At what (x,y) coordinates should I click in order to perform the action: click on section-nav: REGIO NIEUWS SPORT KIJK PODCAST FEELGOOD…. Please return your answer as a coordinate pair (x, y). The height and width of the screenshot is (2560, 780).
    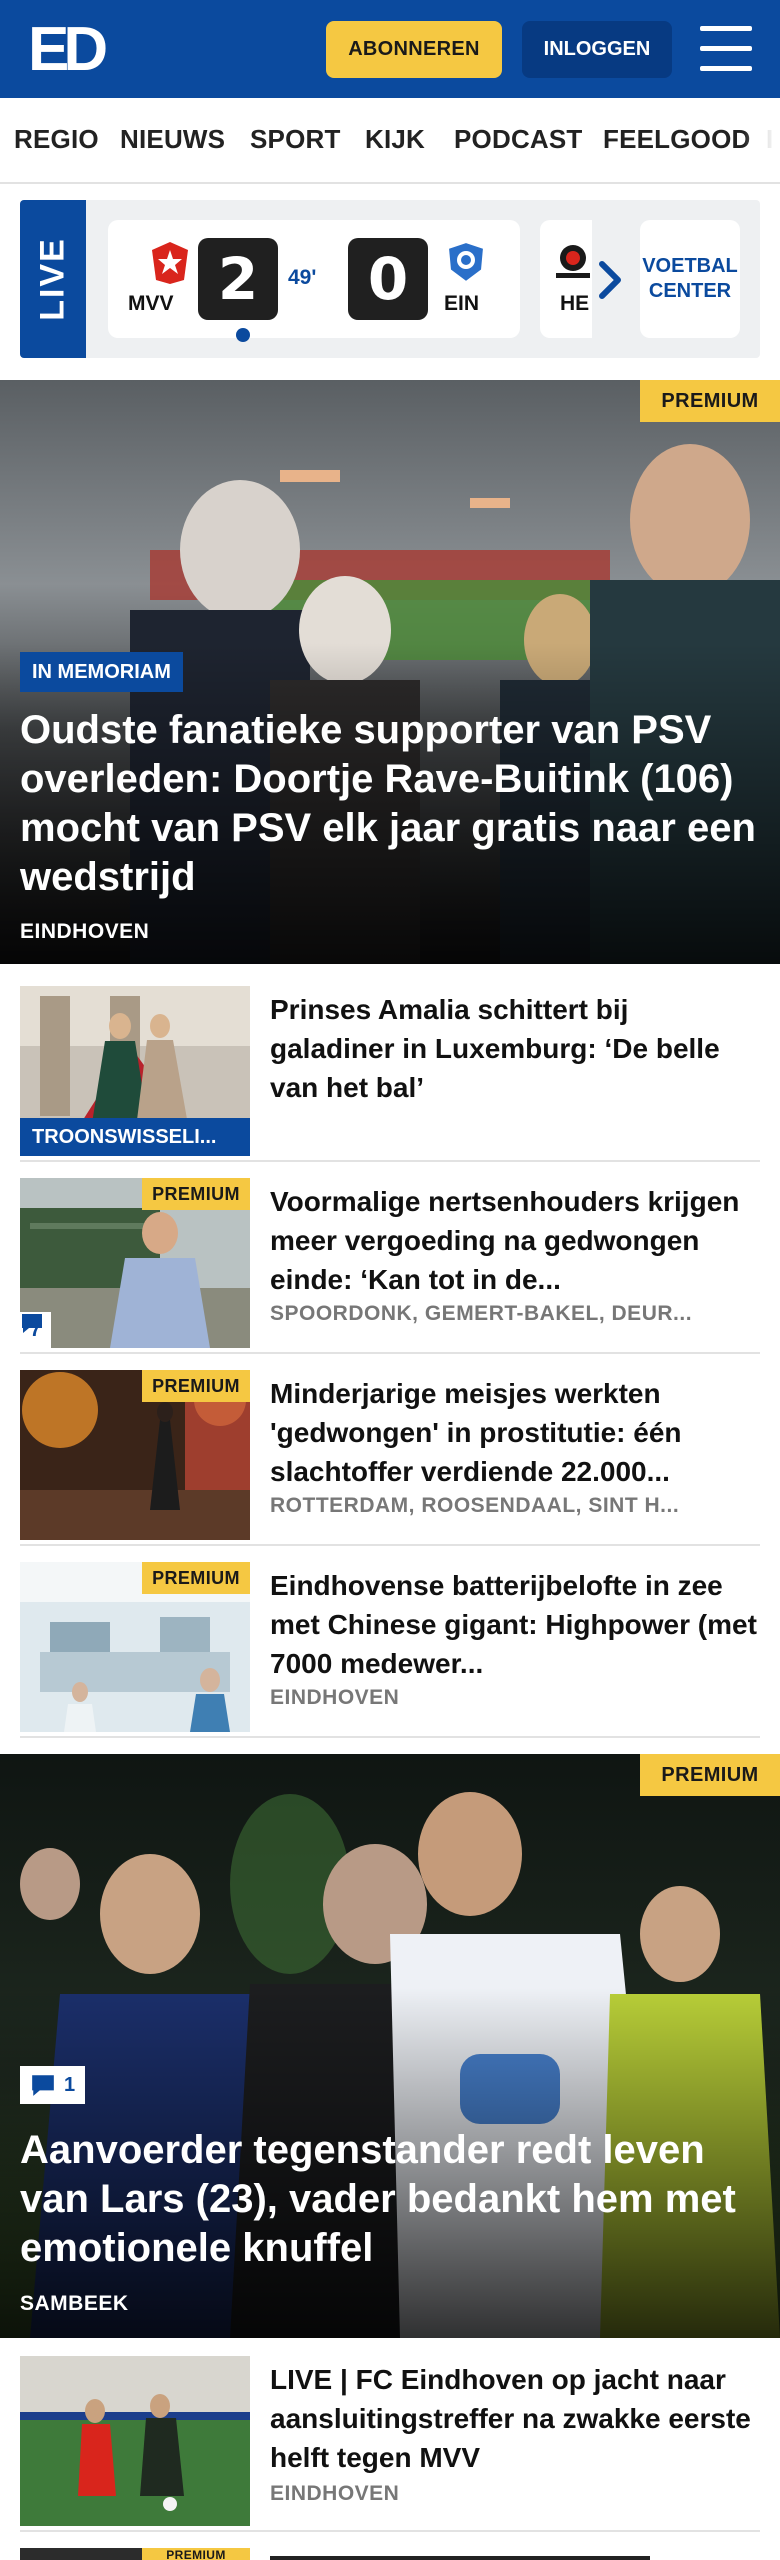
    Looking at the image, I should click on (390, 141).